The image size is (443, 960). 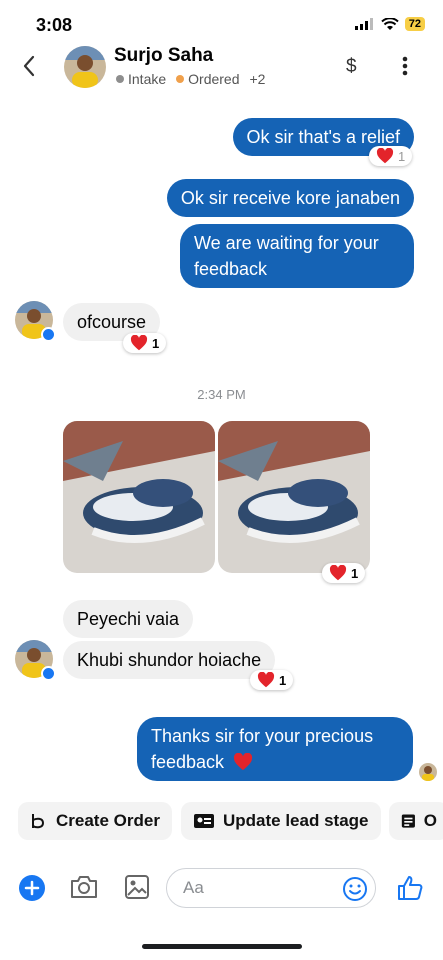 I want to click on reaction-badge-4: 1, so click(x=272, y=680).